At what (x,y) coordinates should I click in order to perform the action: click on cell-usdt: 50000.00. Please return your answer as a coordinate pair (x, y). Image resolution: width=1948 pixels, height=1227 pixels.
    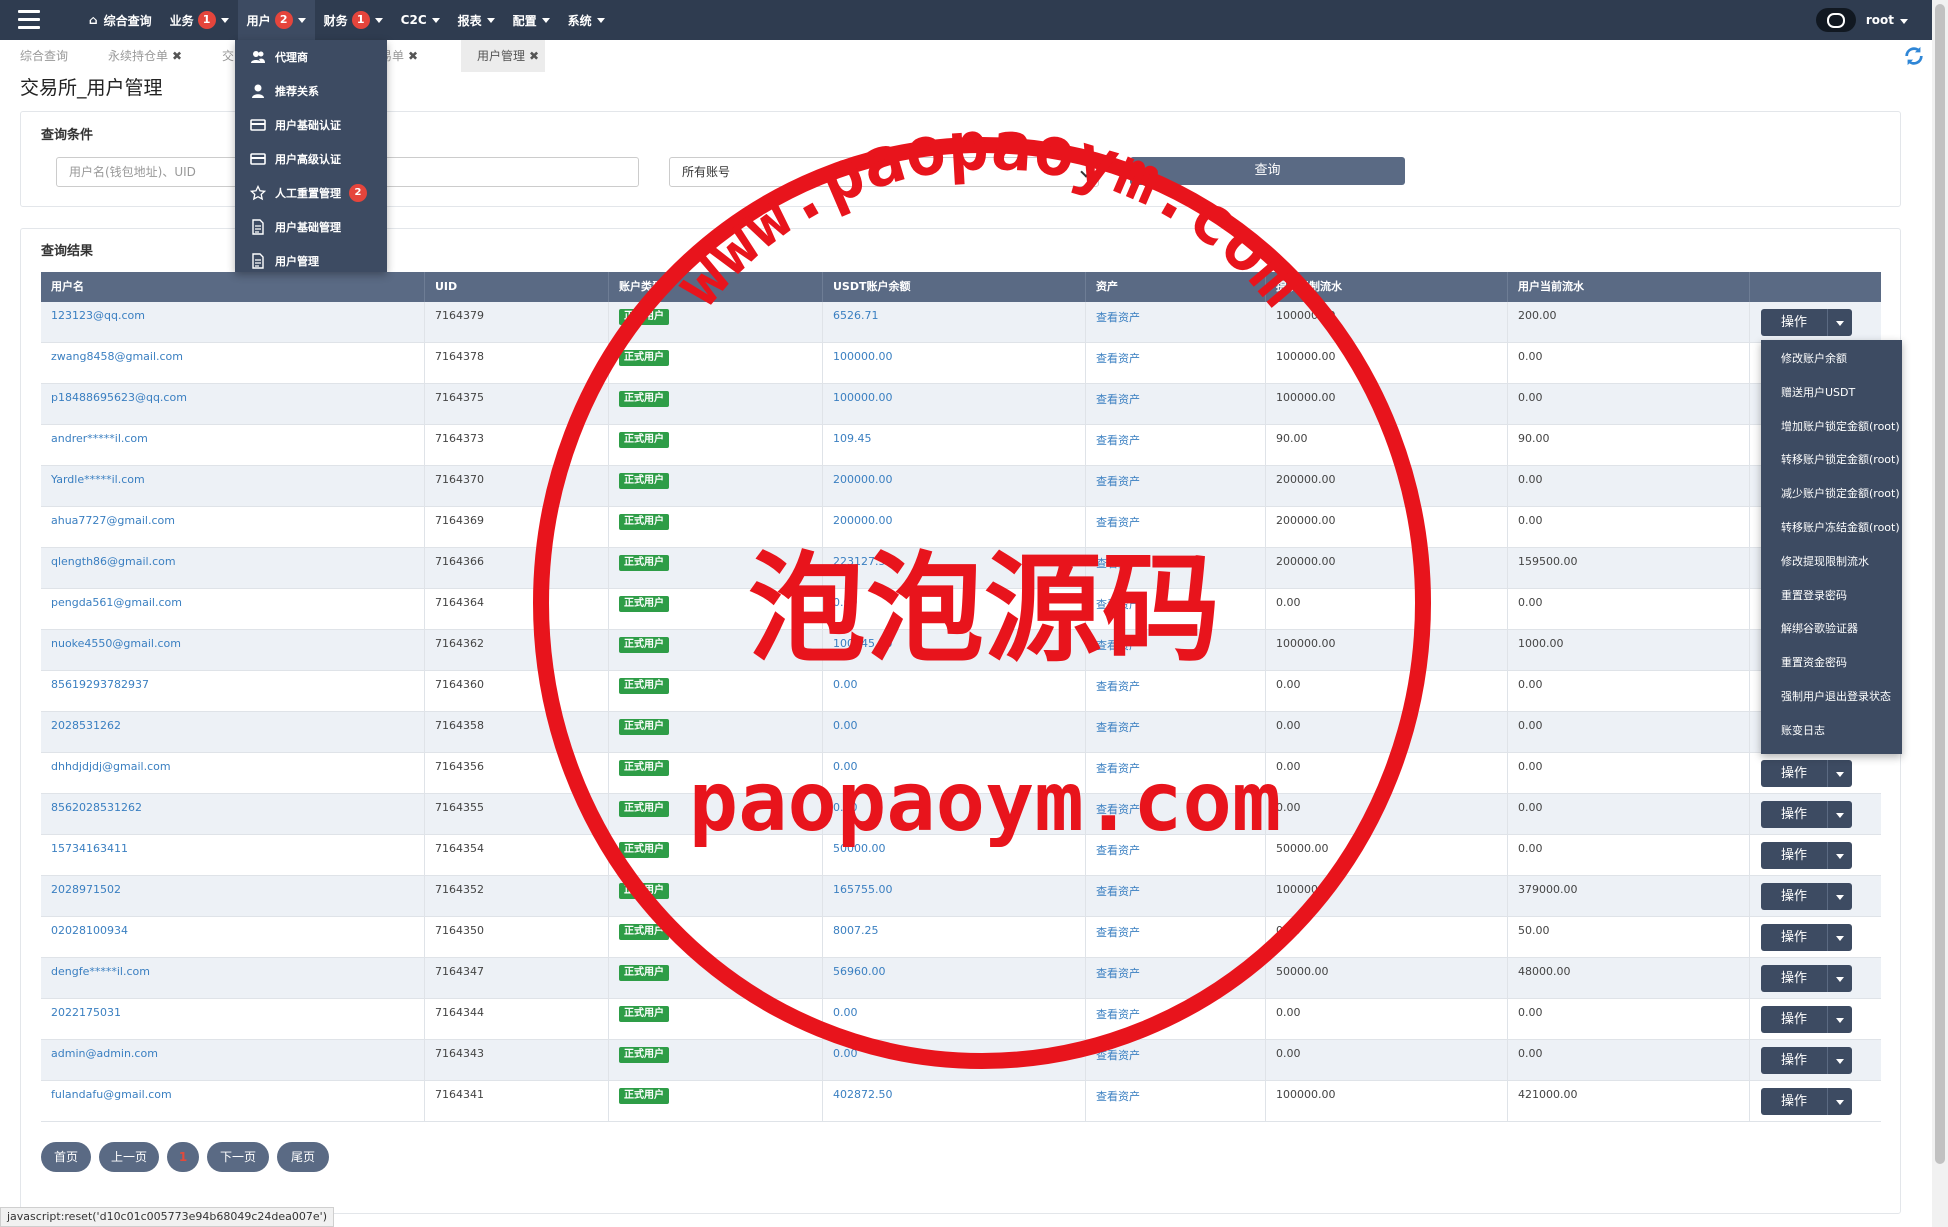
    Looking at the image, I should click on (954, 855).